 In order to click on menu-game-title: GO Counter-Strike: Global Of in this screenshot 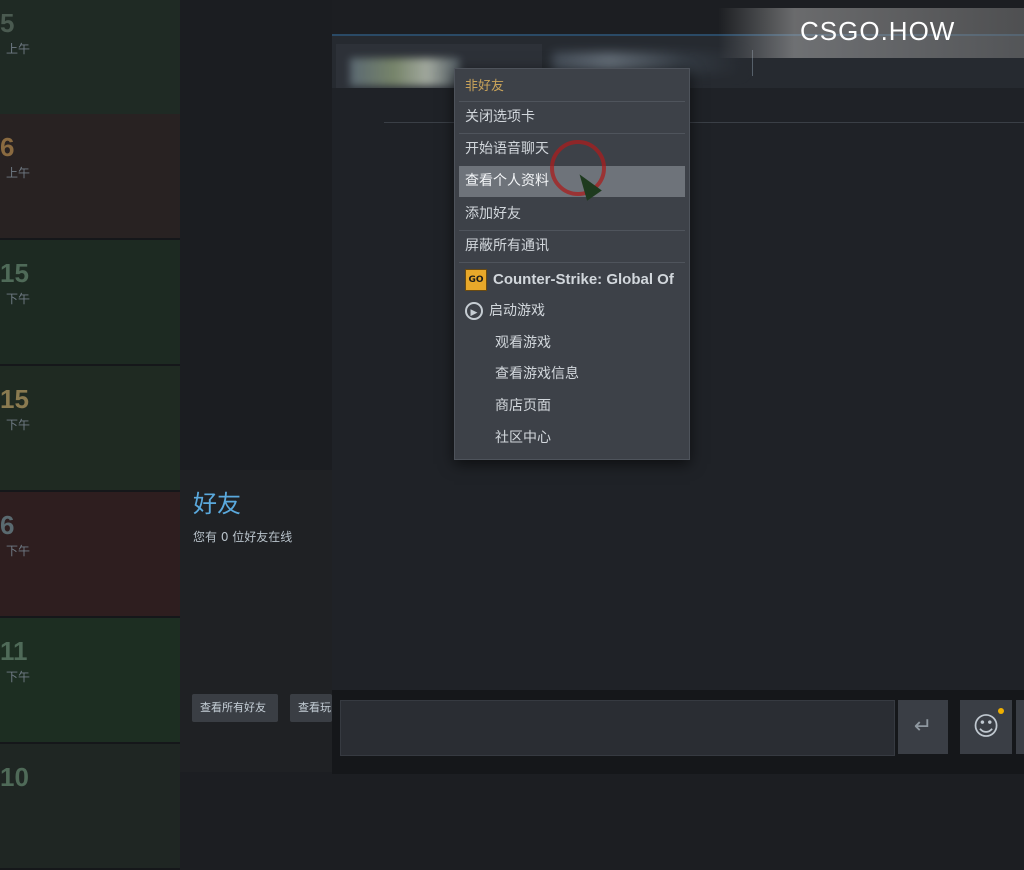, I will do `click(572, 279)`.